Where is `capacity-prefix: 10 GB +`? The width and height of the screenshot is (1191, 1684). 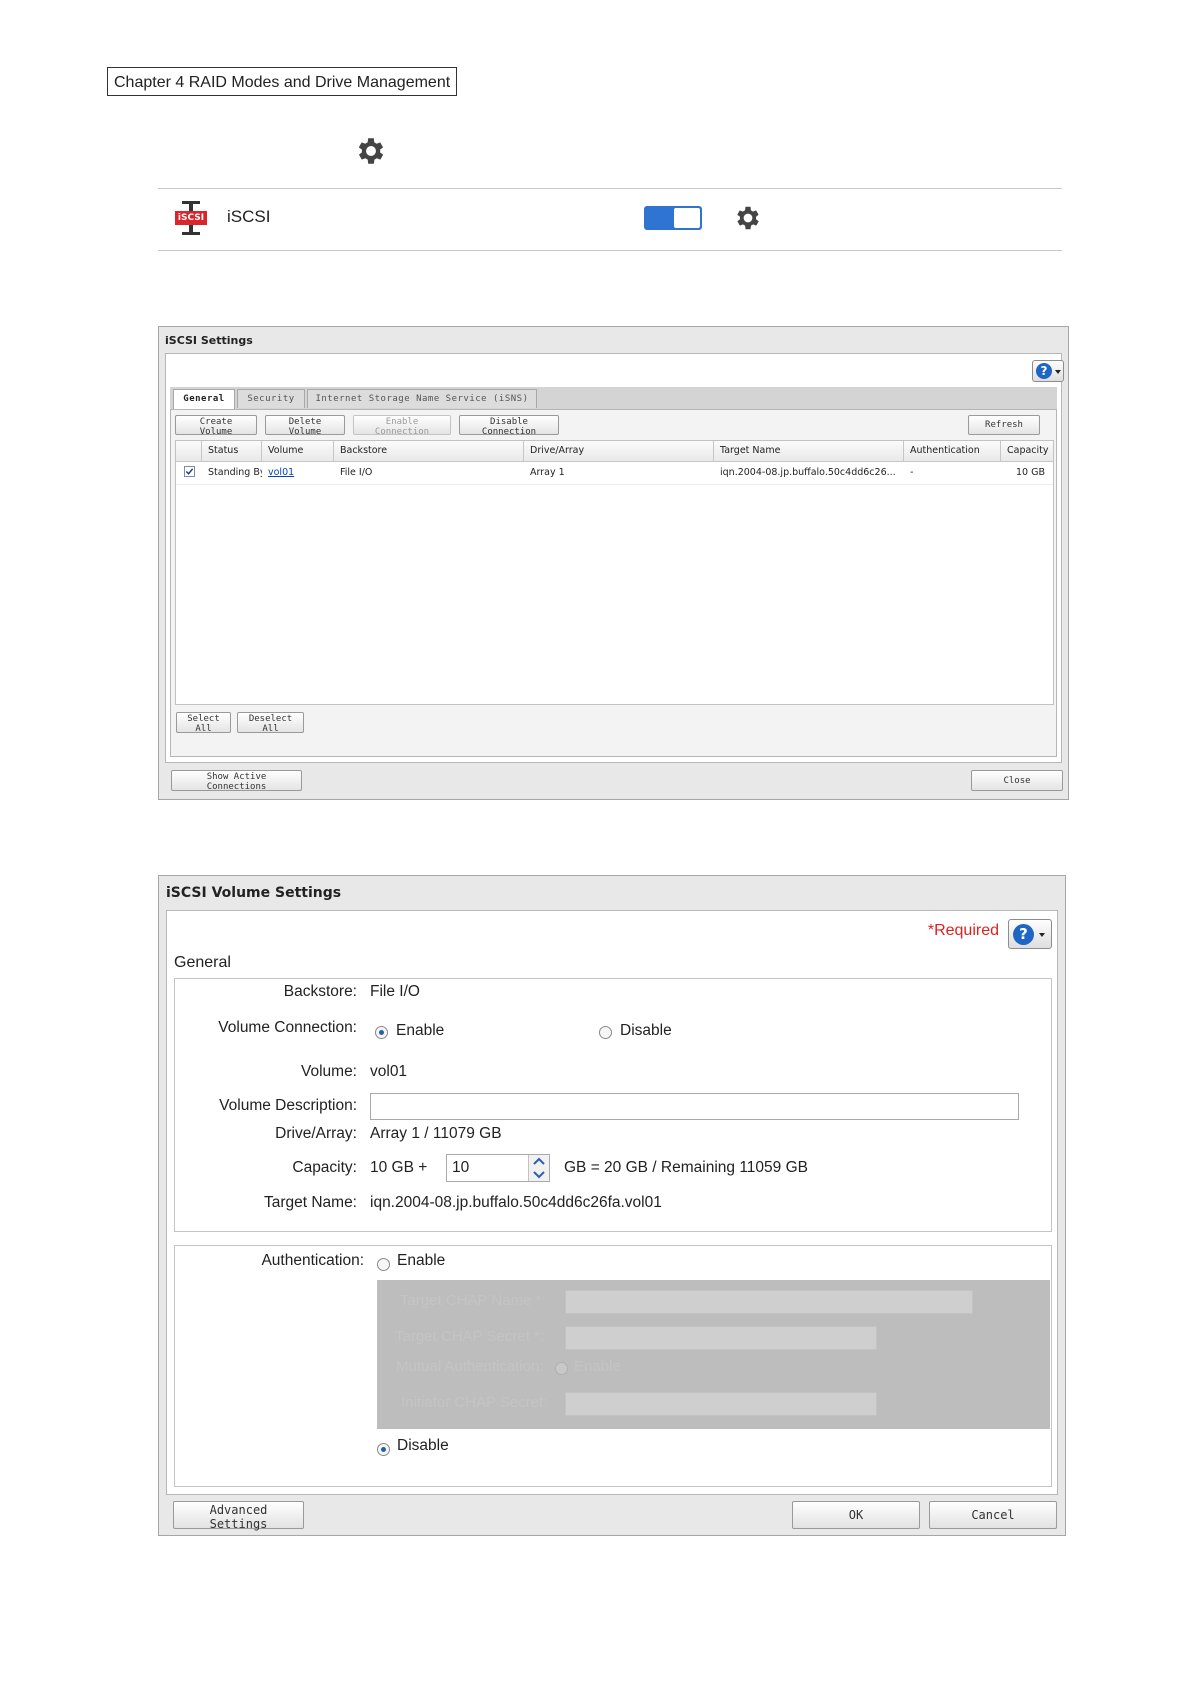
capacity-prefix: 10 GB + is located at coordinates (399, 1167).